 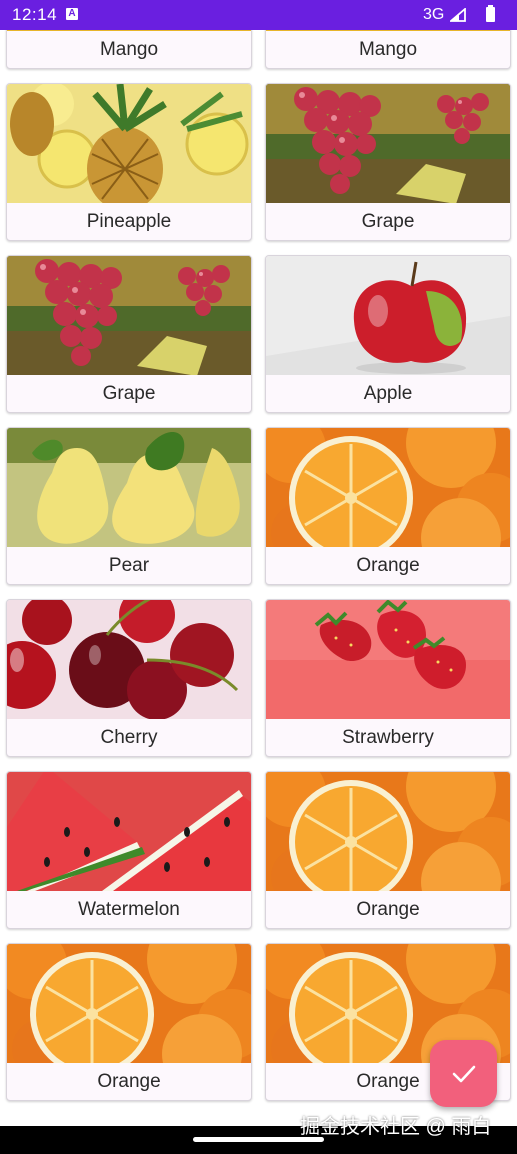 What do you see at coordinates (129, 143) in the screenshot?
I see `fruit-image-pineapple` at bounding box center [129, 143].